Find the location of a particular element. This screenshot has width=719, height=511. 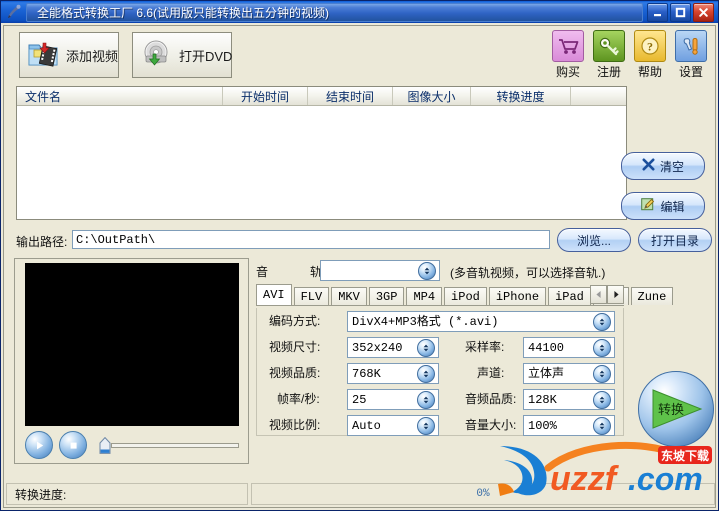

tab-zune: Zune is located at coordinates (652, 296).